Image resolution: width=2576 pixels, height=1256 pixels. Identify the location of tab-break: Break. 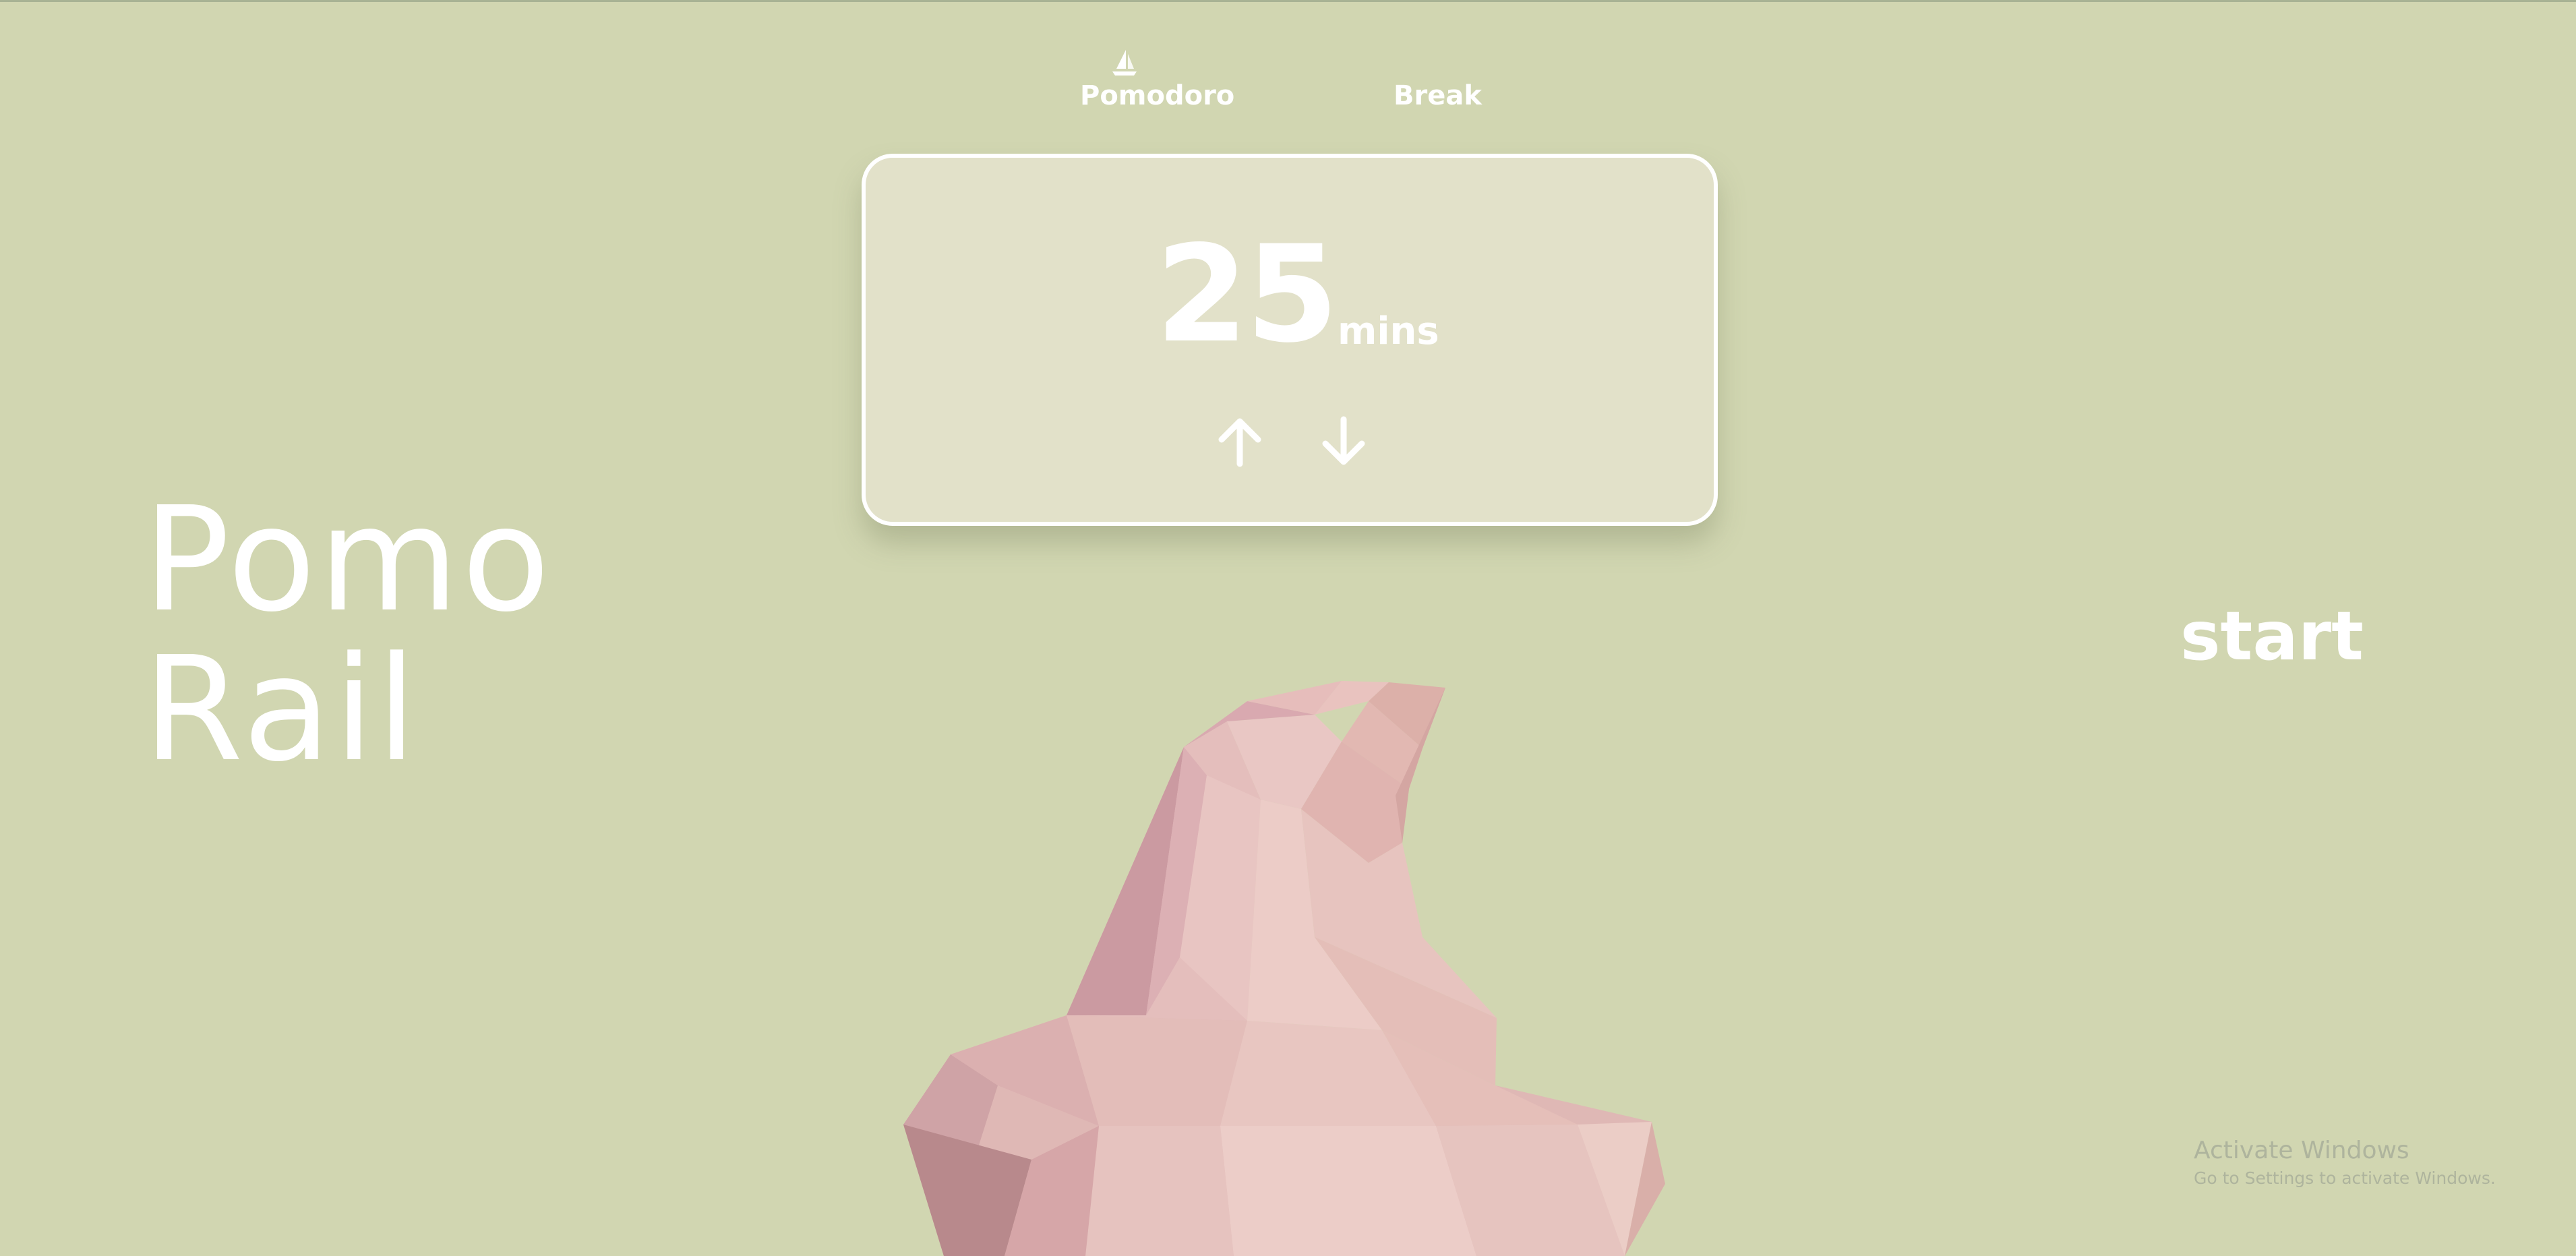
(1438, 96).